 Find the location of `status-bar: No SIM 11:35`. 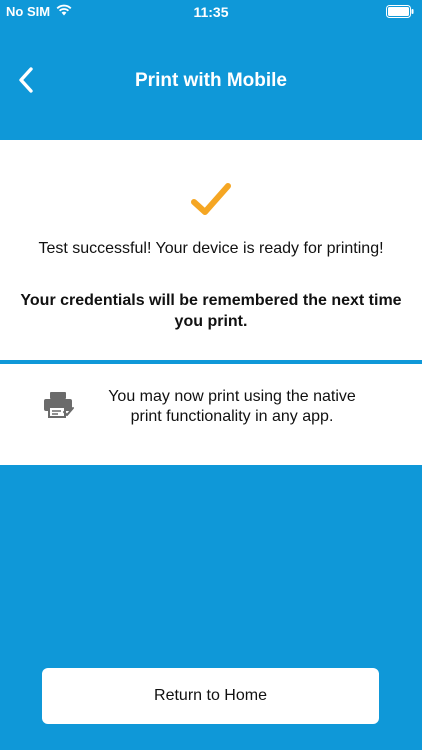

status-bar: No SIM 11:35 is located at coordinates (211, 12).